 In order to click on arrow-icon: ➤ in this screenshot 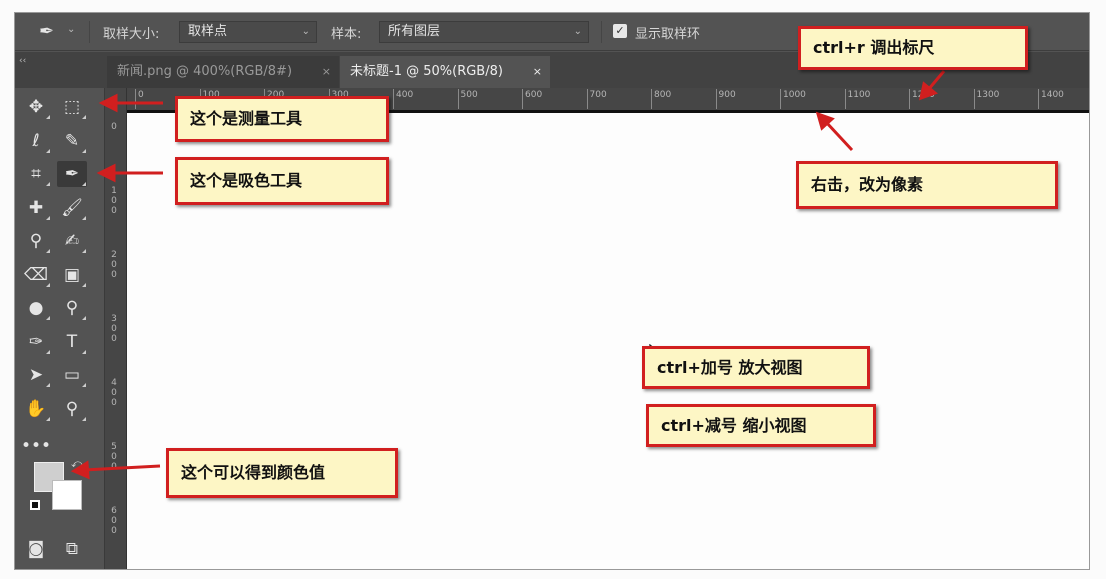, I will do `click(36, 375)`.